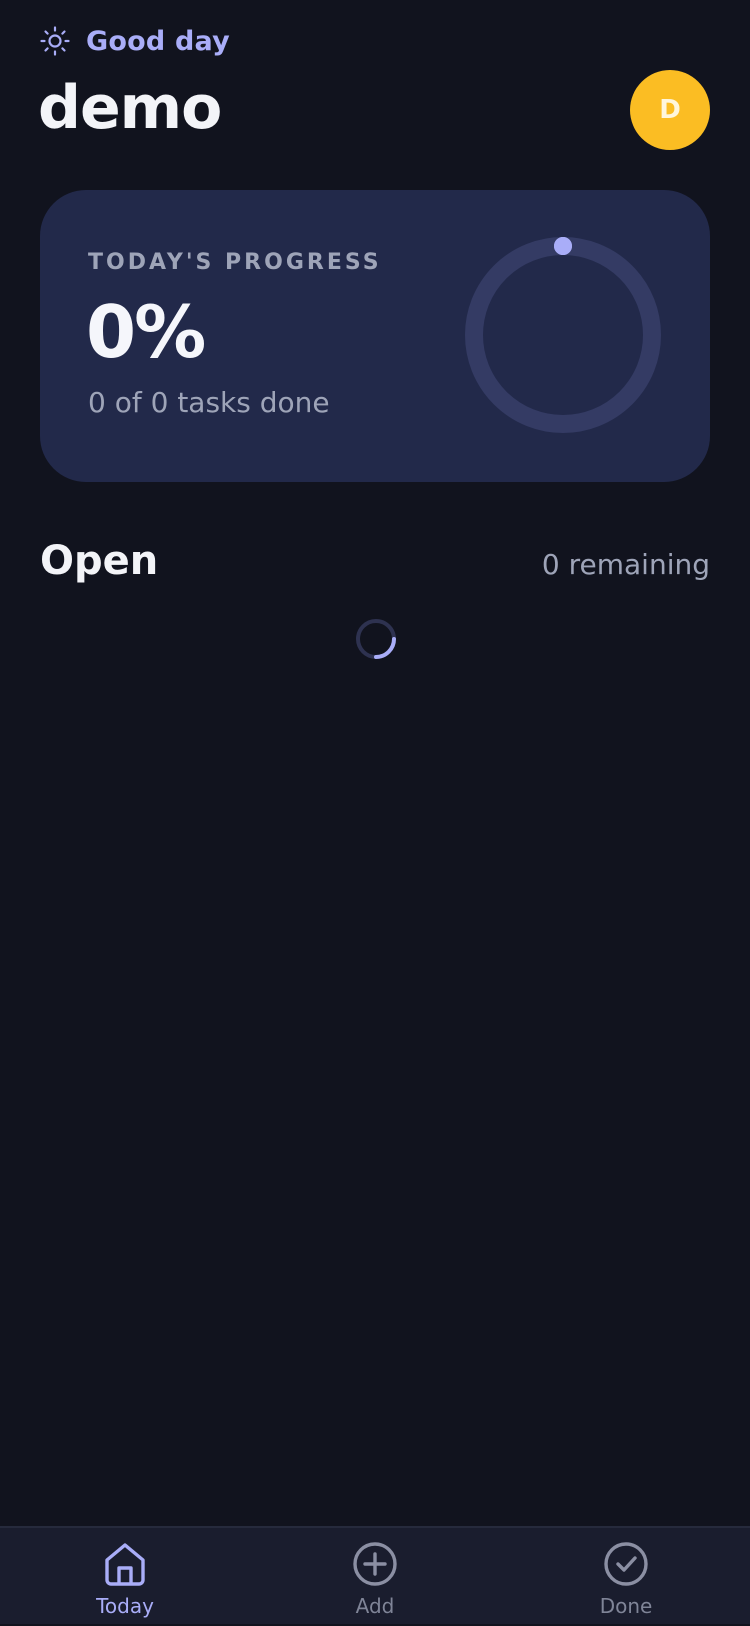  Describe the element at coordinates (563, 246) in the screenshot. I see `progress-ring-indicator` at that location.